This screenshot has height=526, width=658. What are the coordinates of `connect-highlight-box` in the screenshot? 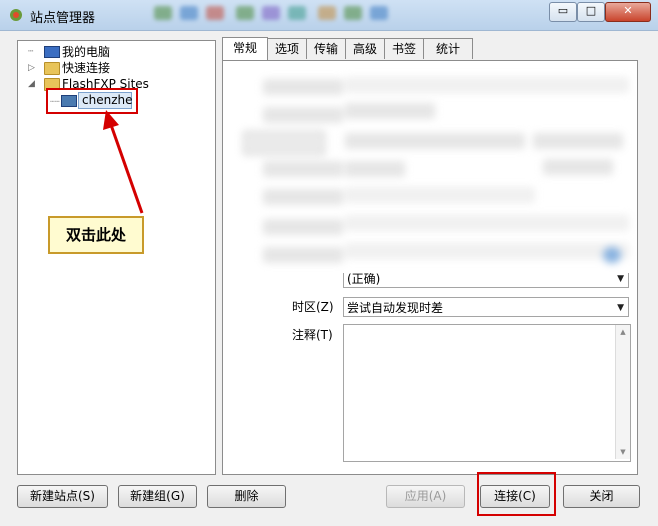 It's located at (516, 494).